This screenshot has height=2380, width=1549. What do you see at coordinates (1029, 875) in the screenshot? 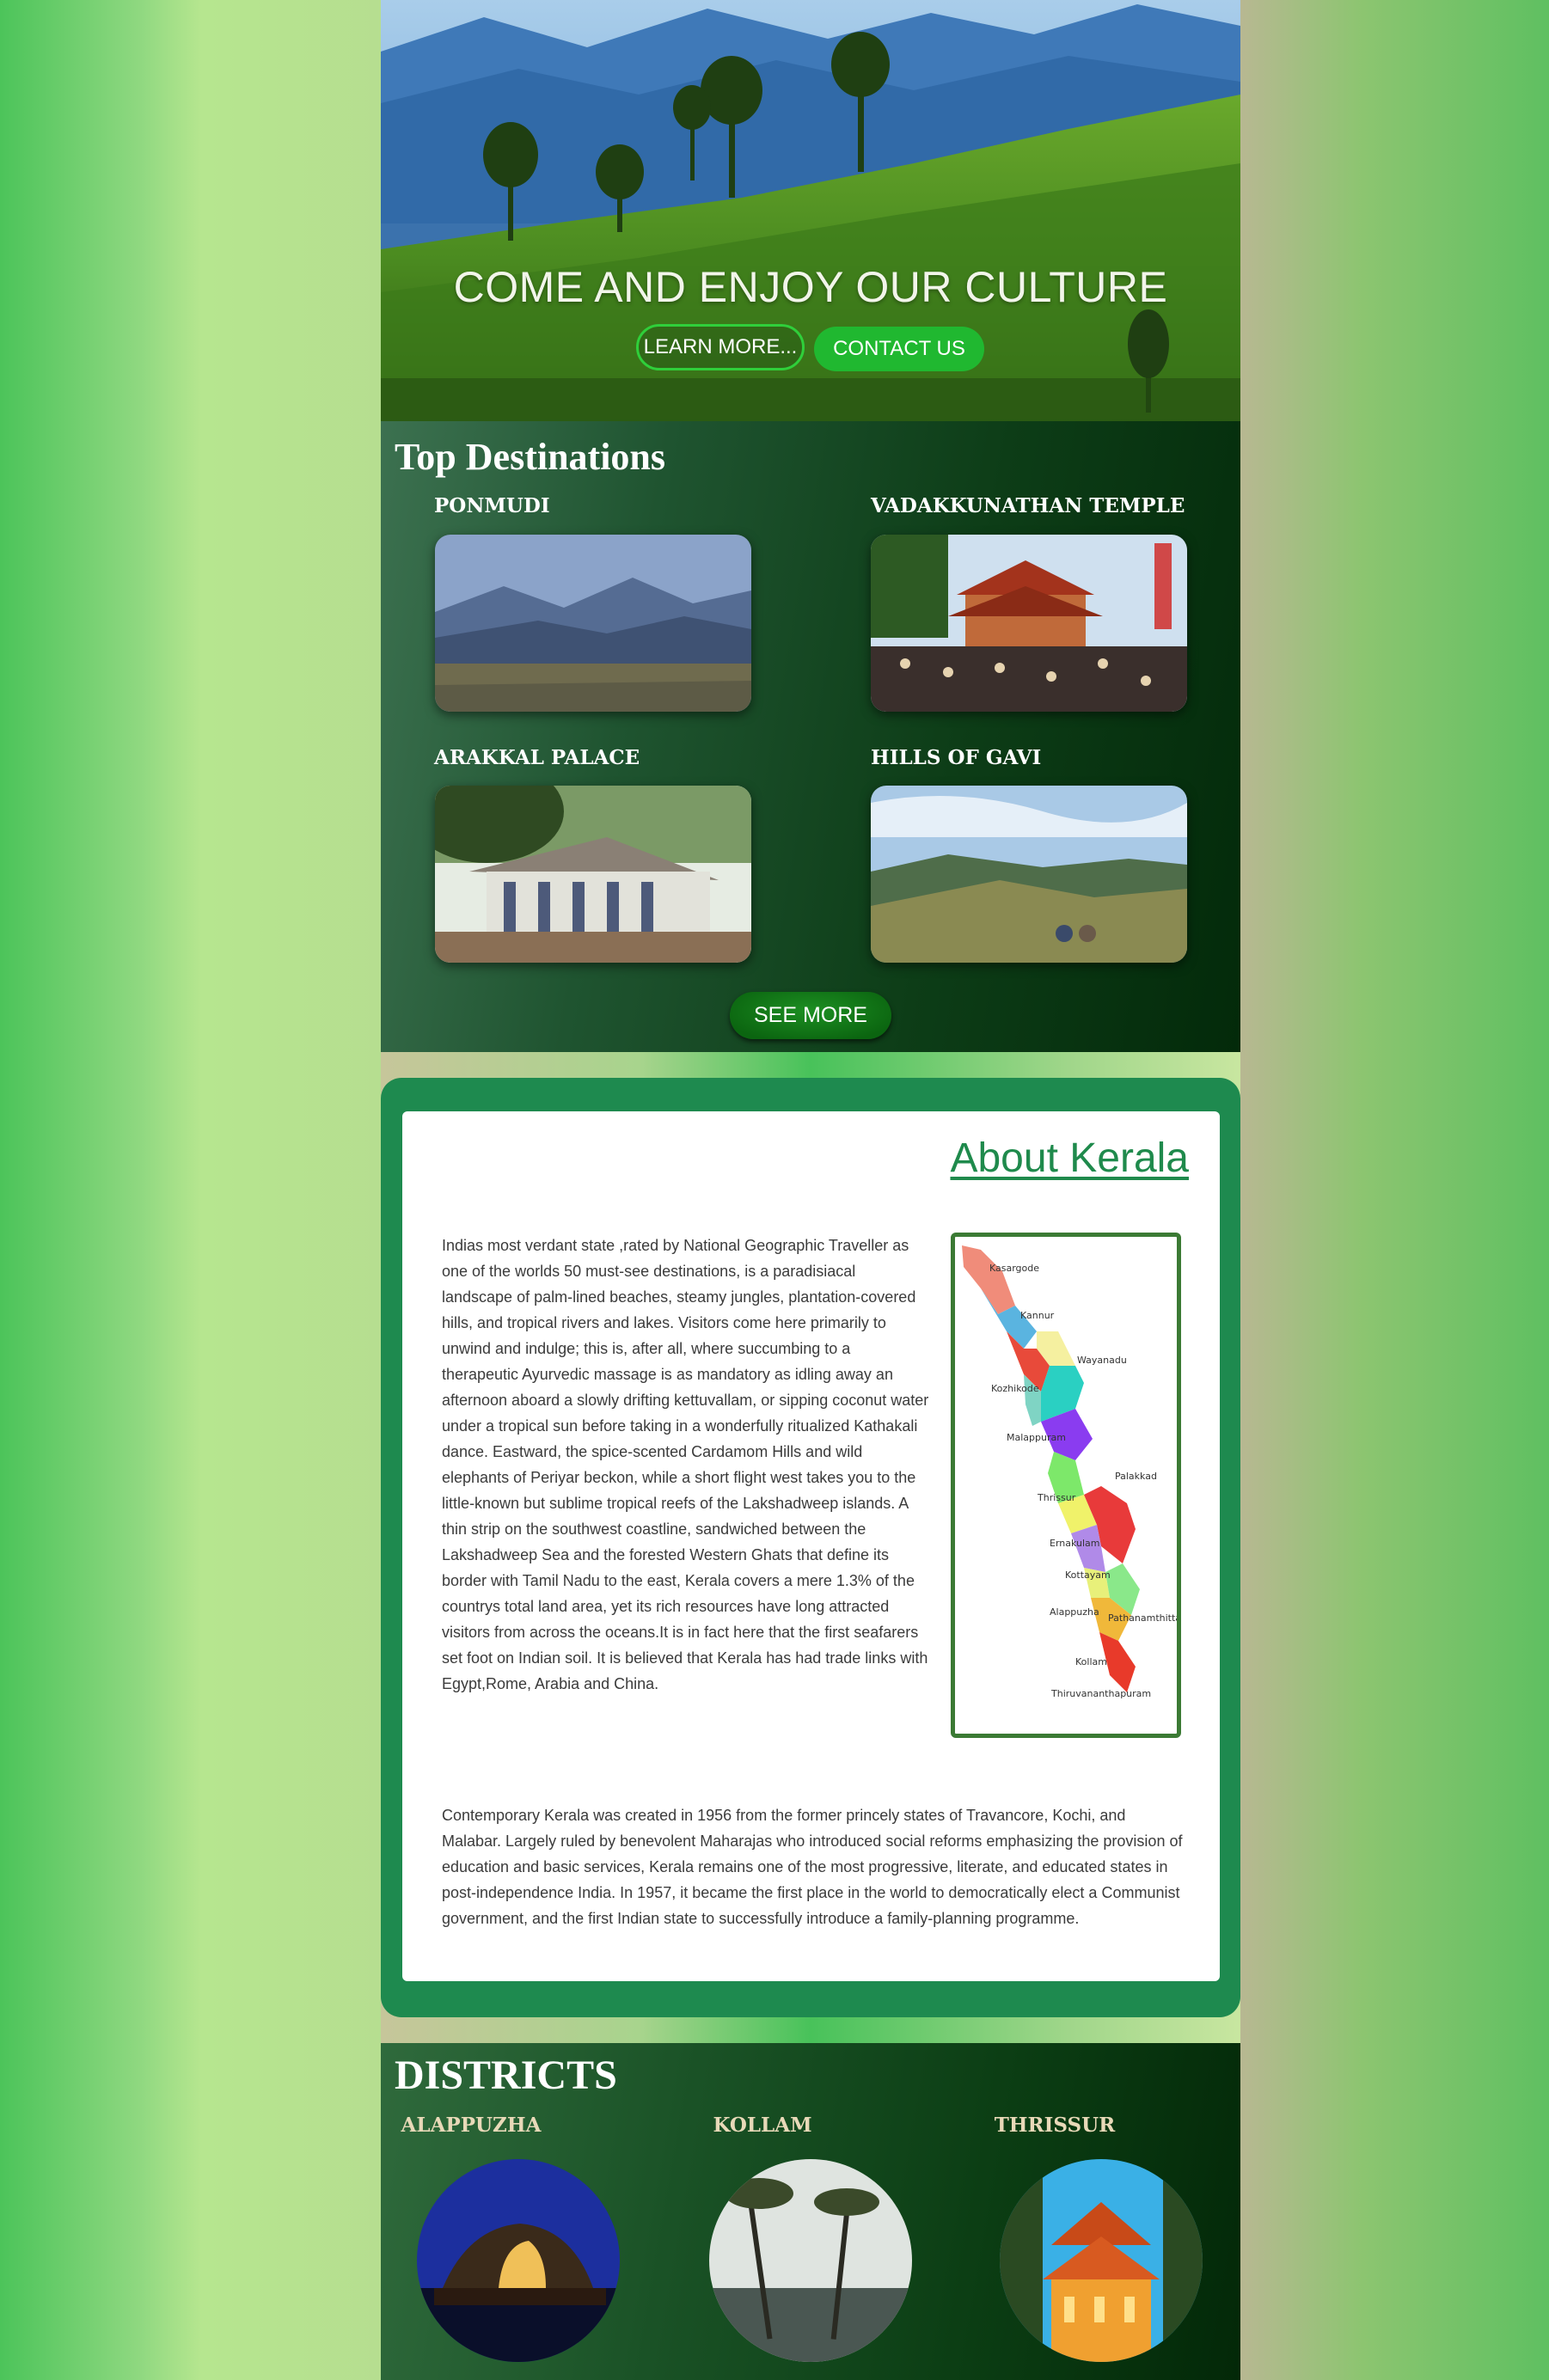
I see `destination-image-hills-of-gavi` at bounding box center [1029, 875].